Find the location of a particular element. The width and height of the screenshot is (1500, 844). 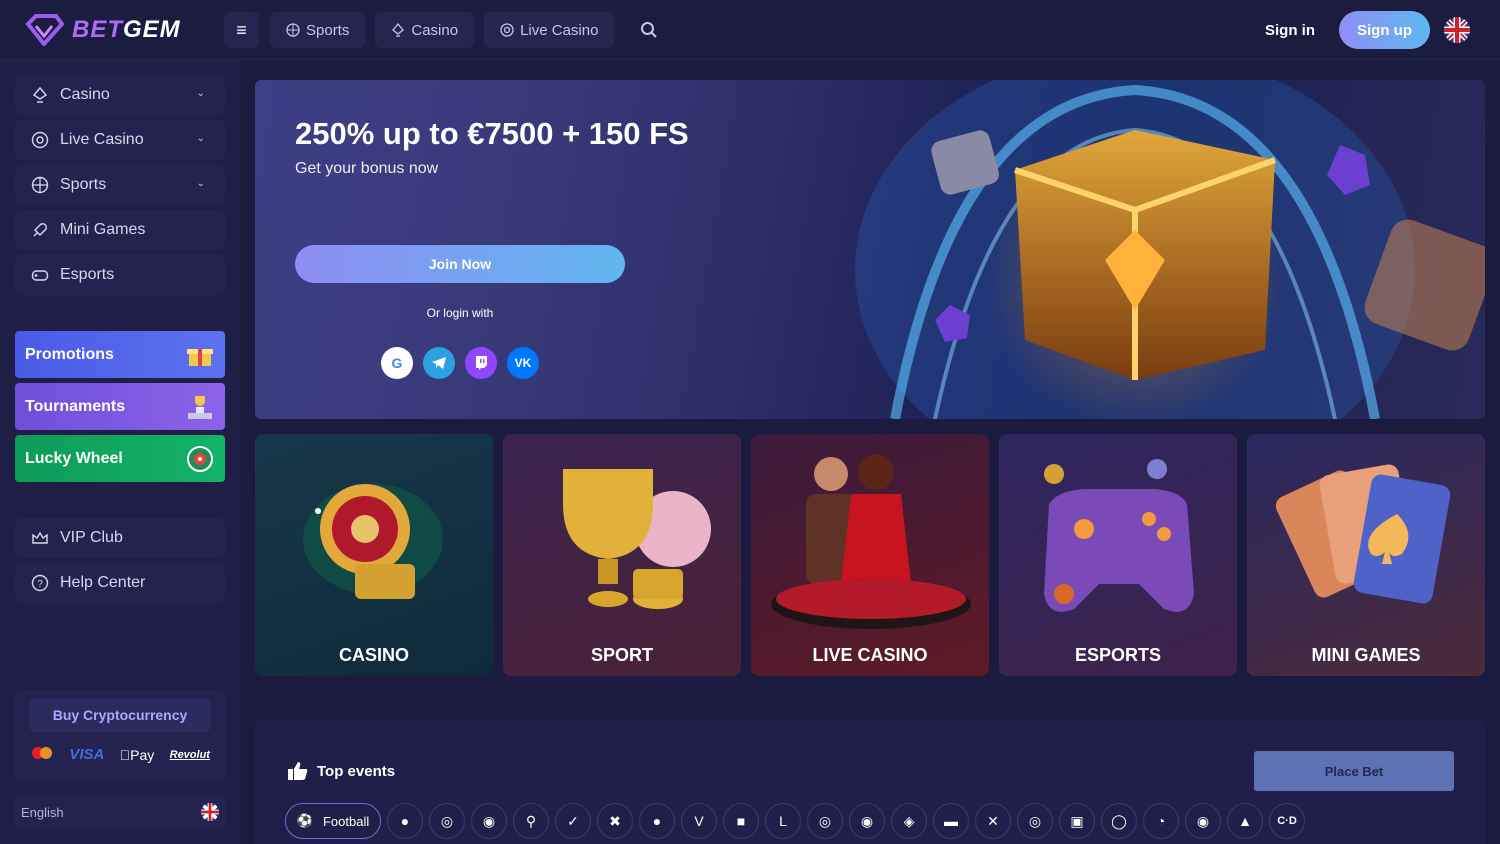

nav-casino: Casino is located at coordinates (425, 30).